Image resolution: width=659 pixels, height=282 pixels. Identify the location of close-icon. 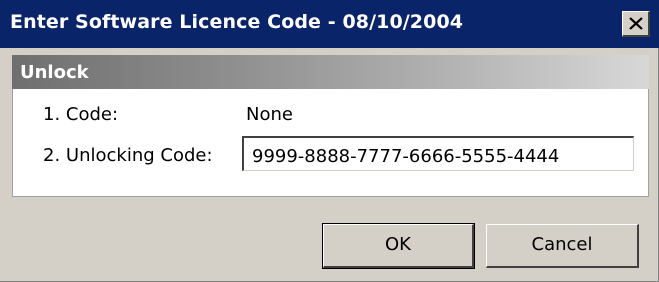
(636, 23).